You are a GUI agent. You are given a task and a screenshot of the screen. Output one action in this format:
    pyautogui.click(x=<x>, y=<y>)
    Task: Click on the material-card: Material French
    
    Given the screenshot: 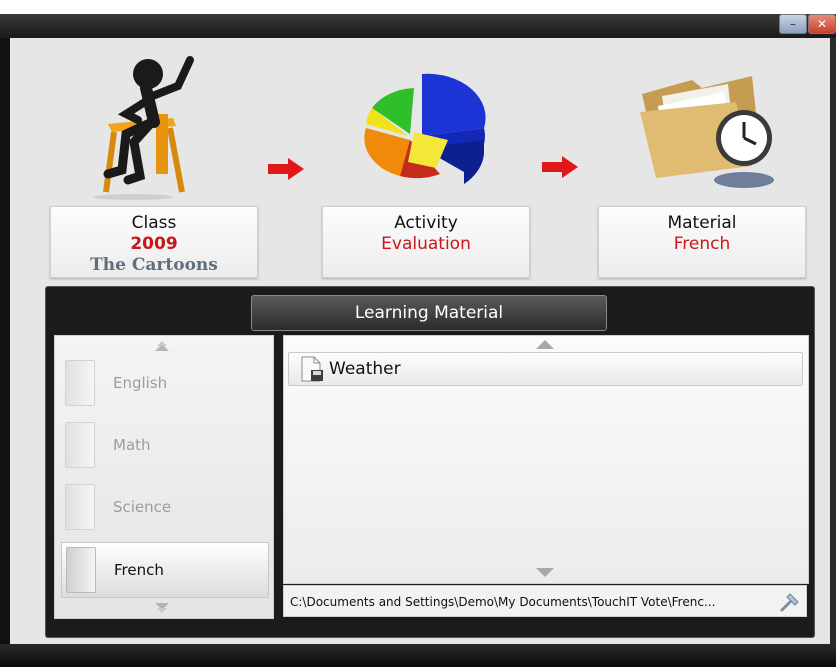 What is the action you would take?
    pyautogui.click(x=702, y=242)
    